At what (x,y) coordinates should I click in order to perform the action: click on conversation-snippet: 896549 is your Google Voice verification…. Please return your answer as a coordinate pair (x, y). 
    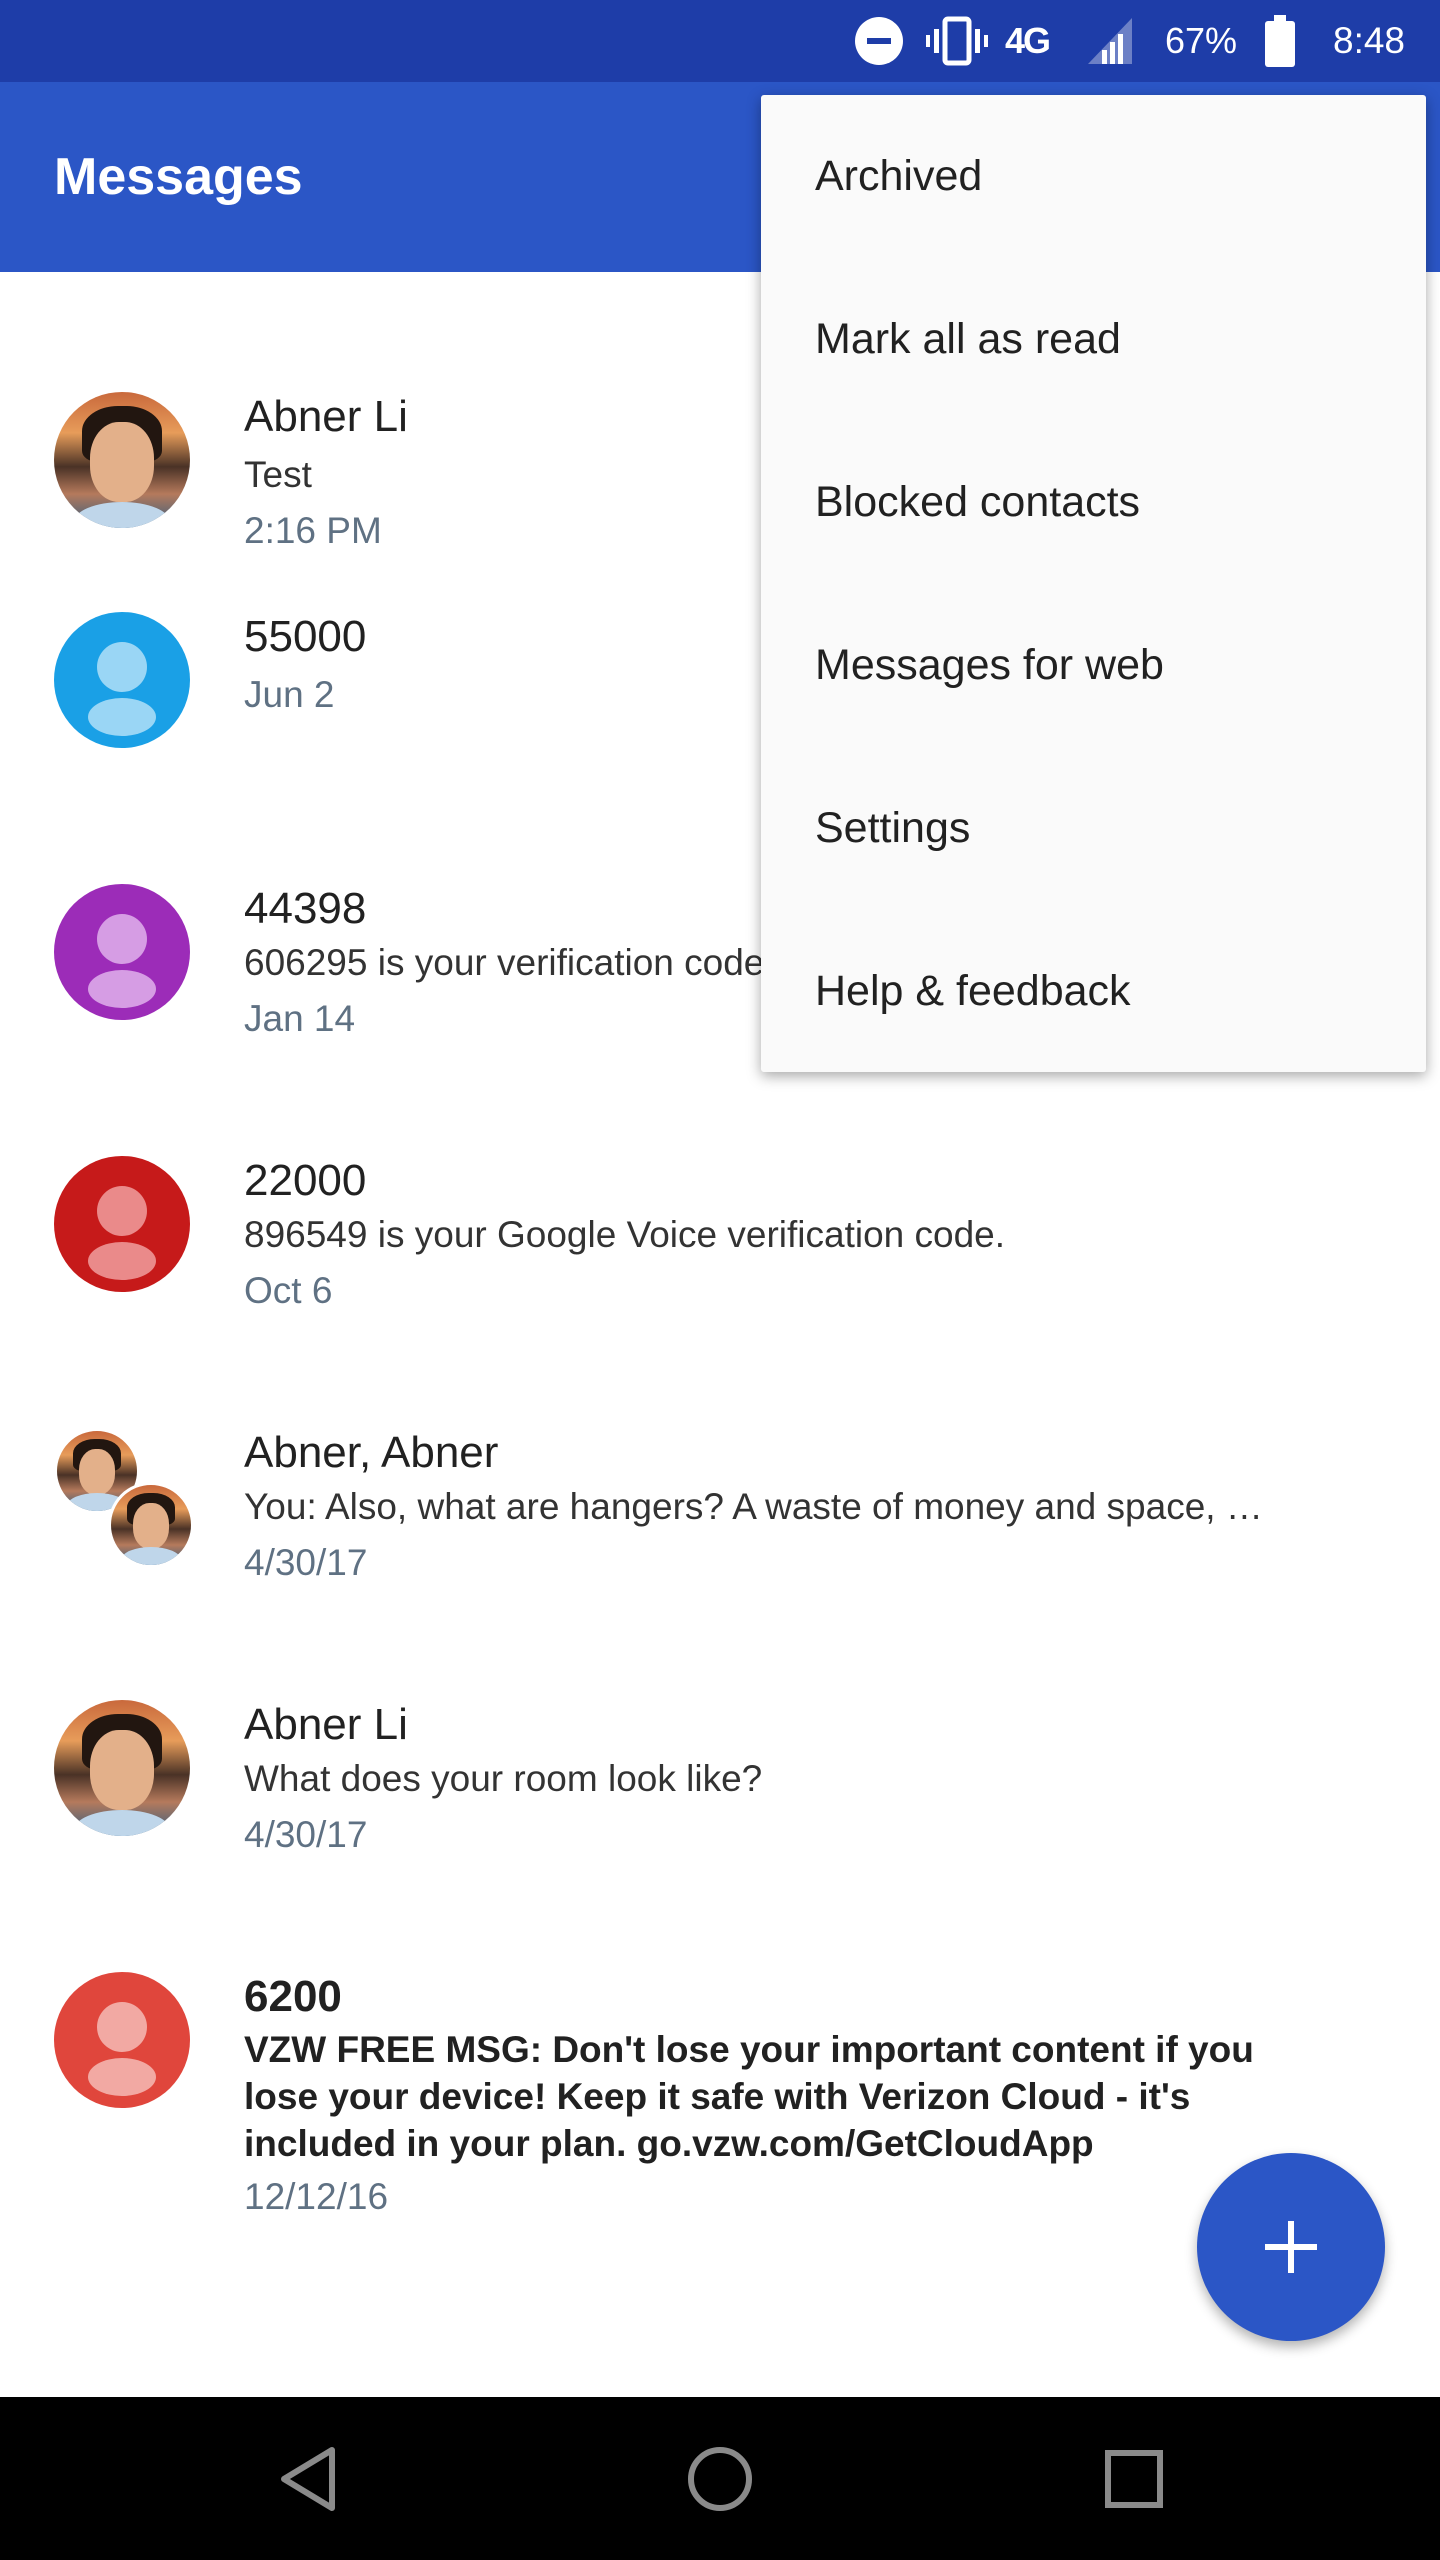
    Looking at the image, I should click on (625, 1234).